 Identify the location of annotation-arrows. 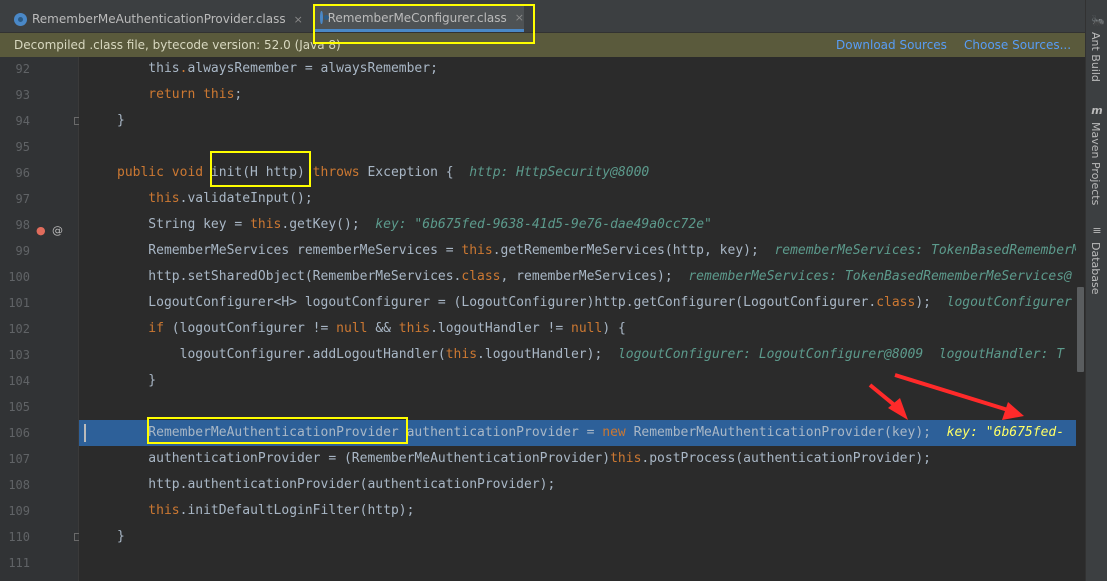
(946, 396).